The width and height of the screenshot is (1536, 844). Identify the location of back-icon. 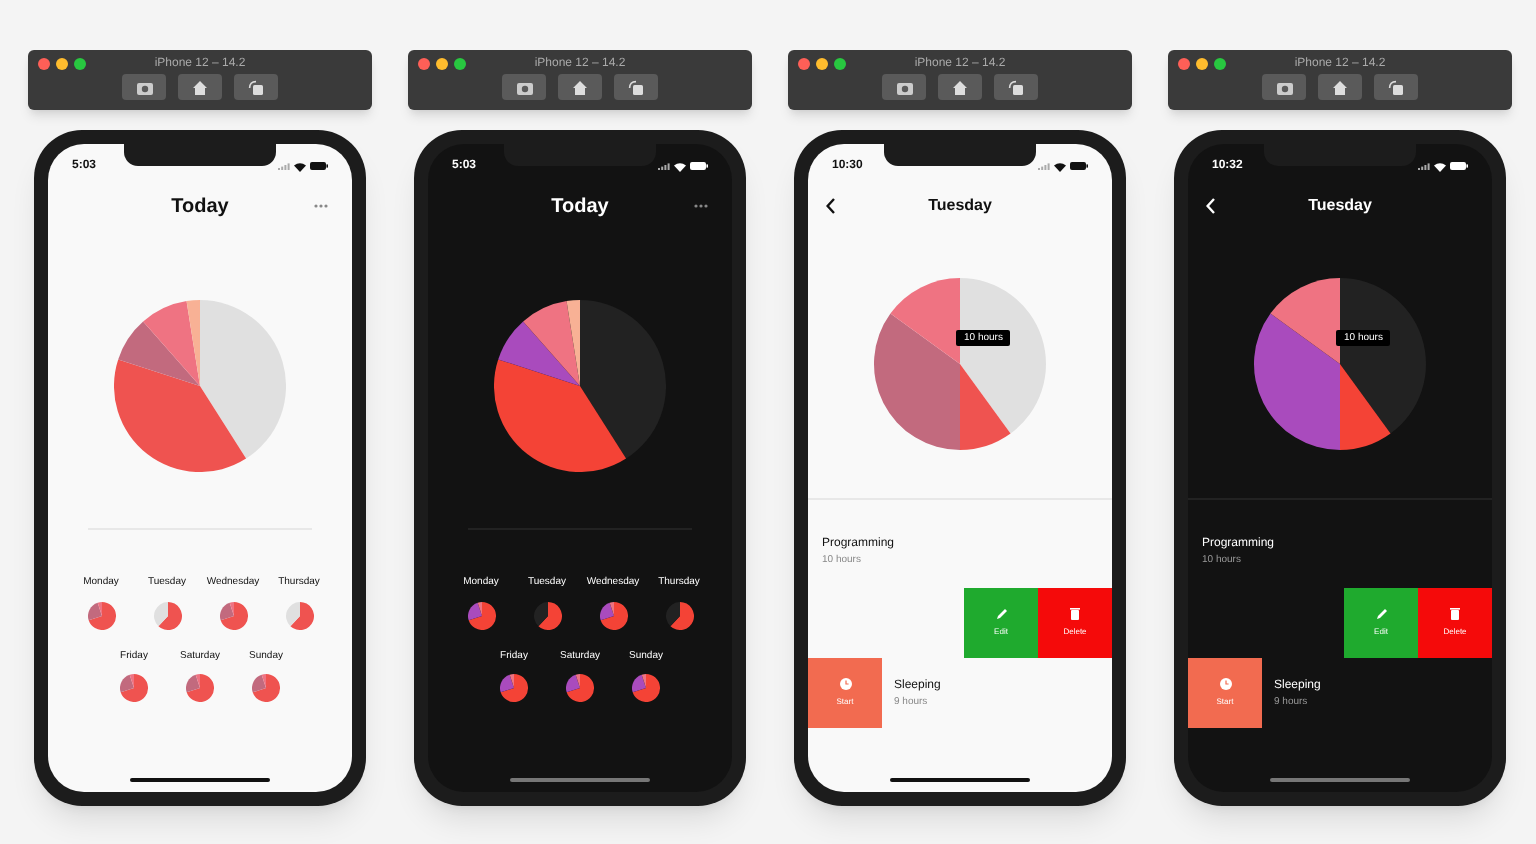
(831, 206).